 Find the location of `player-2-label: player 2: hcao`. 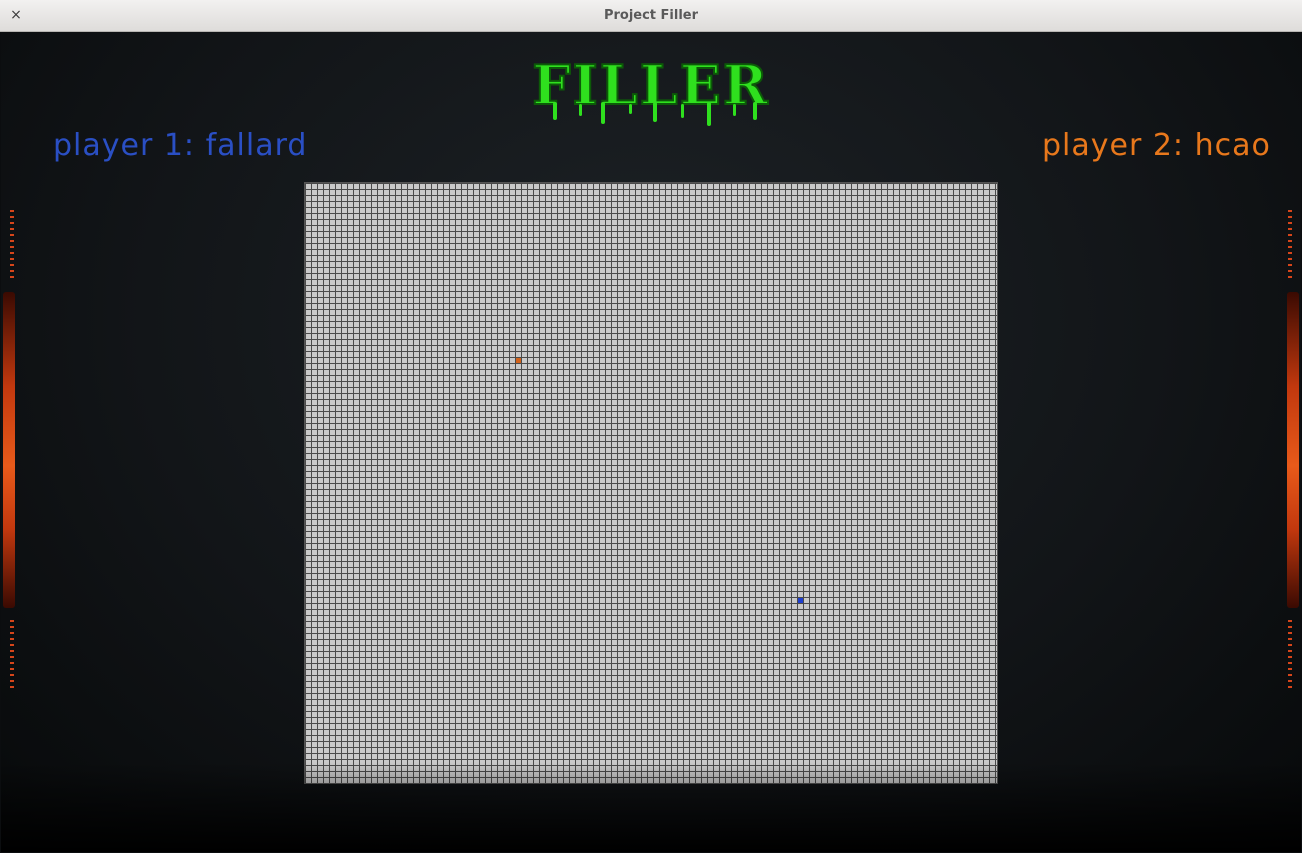

player-2-label: player 2: hcao is located at coordinates (1156, 145).